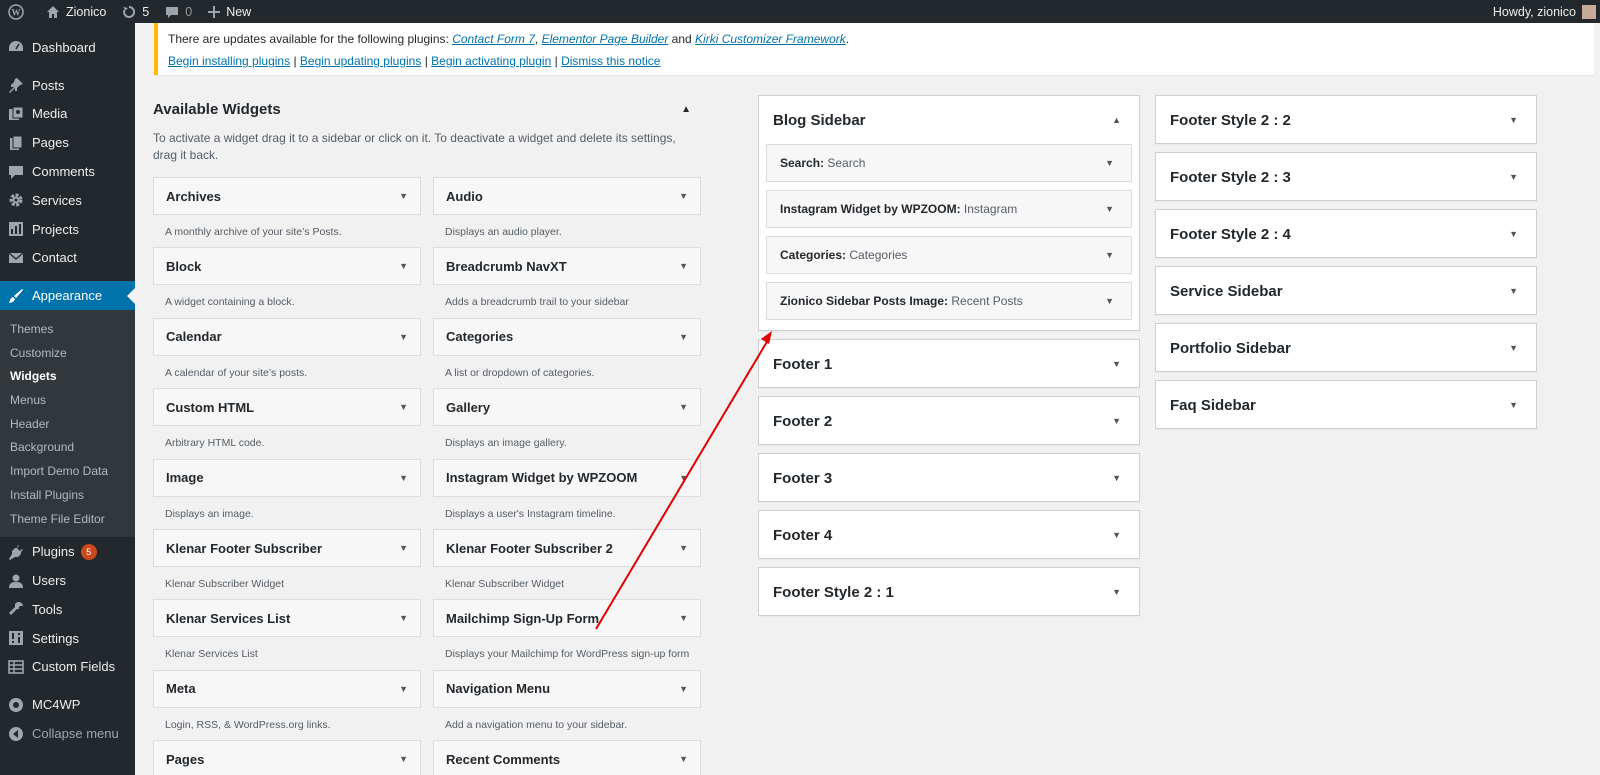 Image resolution: width=1600 pixels, height=775 pixels. What do you see at coordinates (770, 39) in the screenshot?
I see `notice-plugin-link-kirki: Kirki Customizer Framework` at bounding box center [770, 39].